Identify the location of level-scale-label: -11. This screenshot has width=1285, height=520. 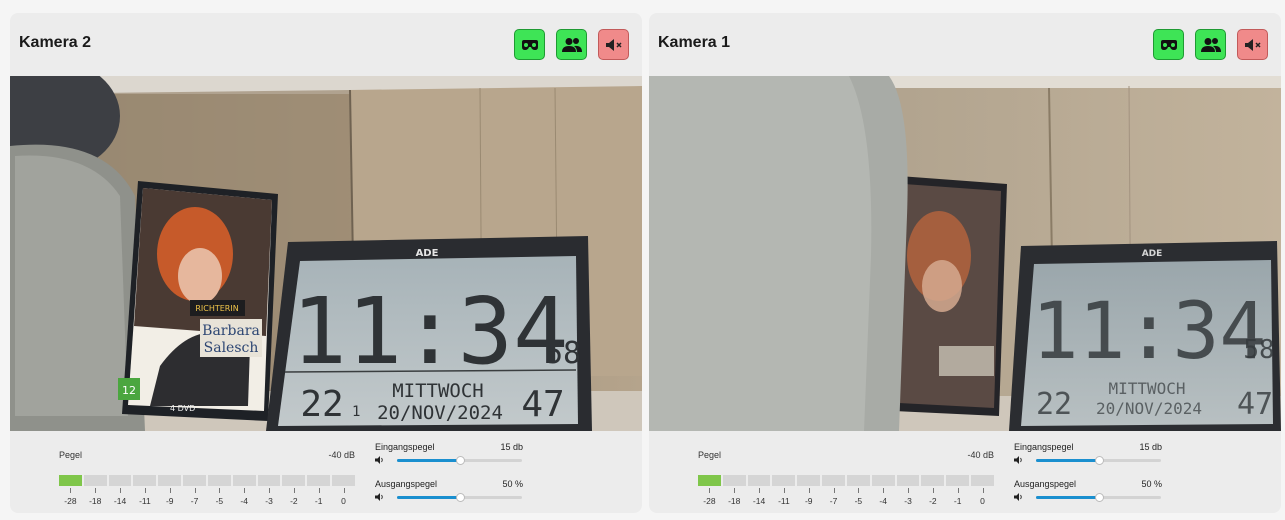
(784, 501).